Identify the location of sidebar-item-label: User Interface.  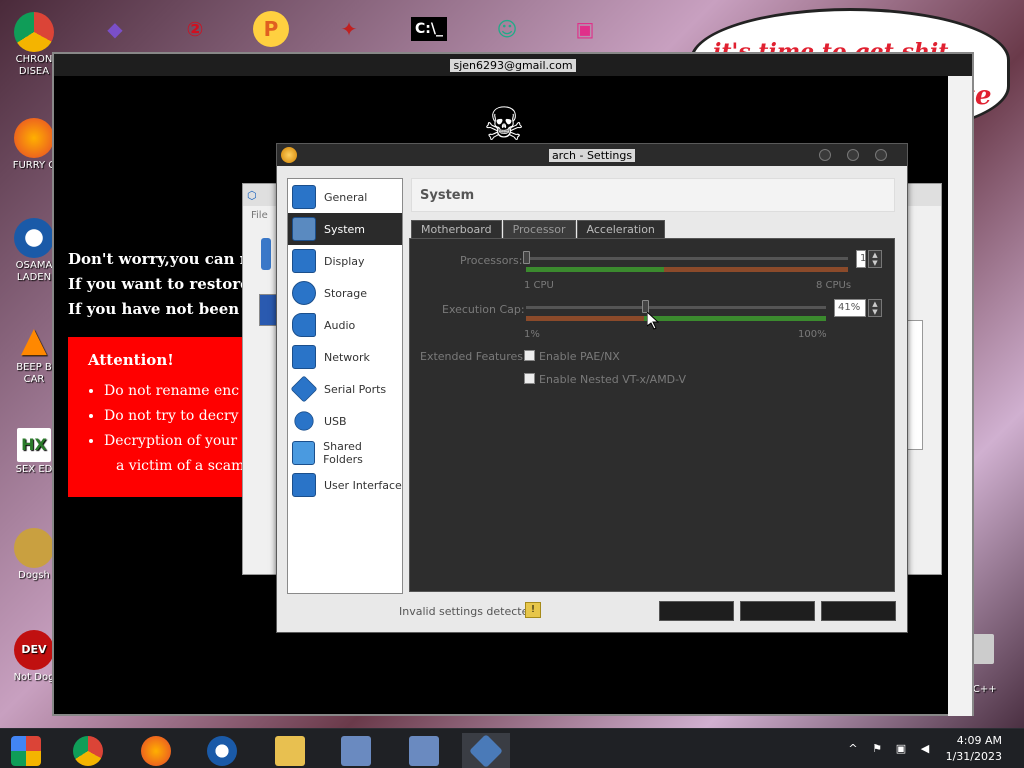
(363, 485).